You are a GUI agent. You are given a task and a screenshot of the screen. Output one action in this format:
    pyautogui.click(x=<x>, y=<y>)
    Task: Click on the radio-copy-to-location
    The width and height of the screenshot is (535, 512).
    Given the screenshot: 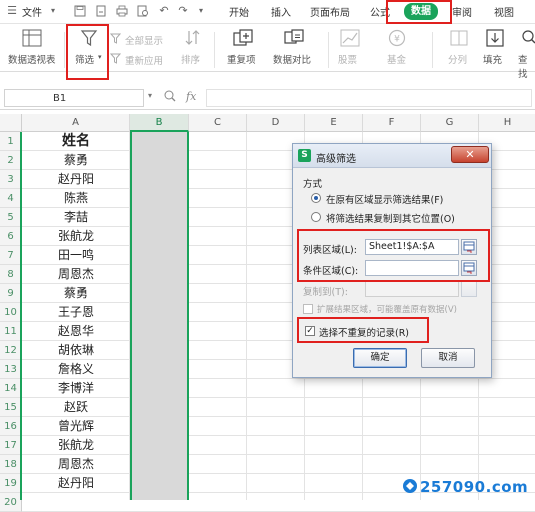 What is the action you would take?
    pyautogui.click(x=316, y=217)
    